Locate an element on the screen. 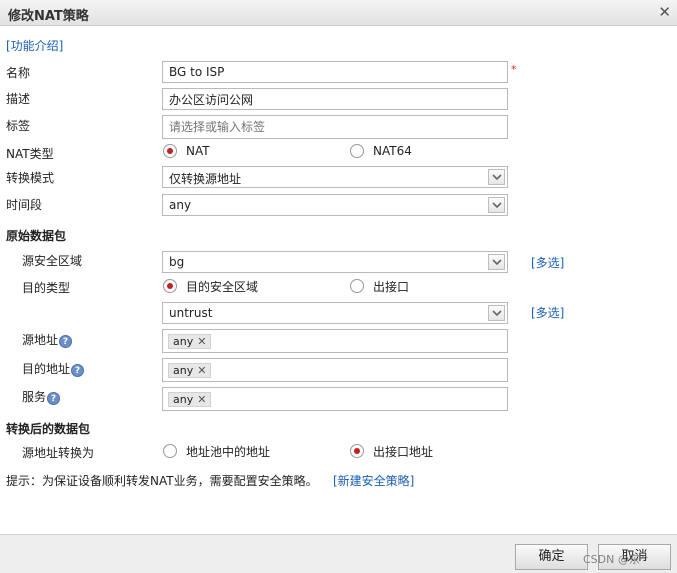  dialog-title: 修改NAT策略 is located at coordinates (48, 16).